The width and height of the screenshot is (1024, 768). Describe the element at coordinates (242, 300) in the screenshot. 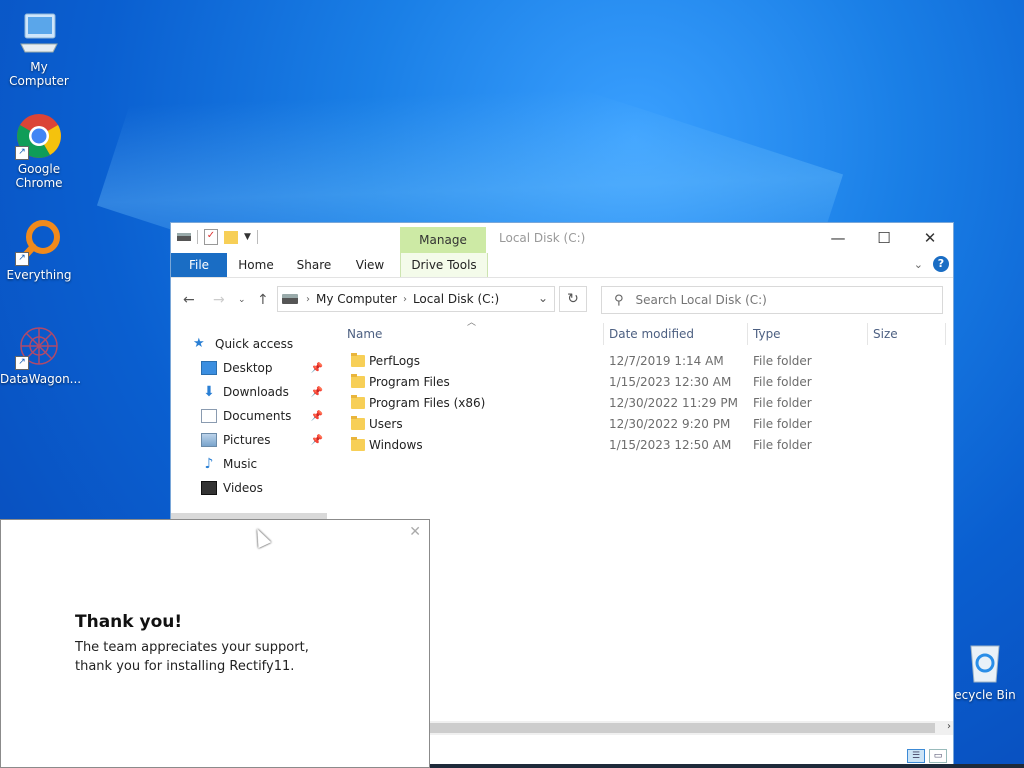

I see `recent-locations-chevron-icon: ⌄` at that location.